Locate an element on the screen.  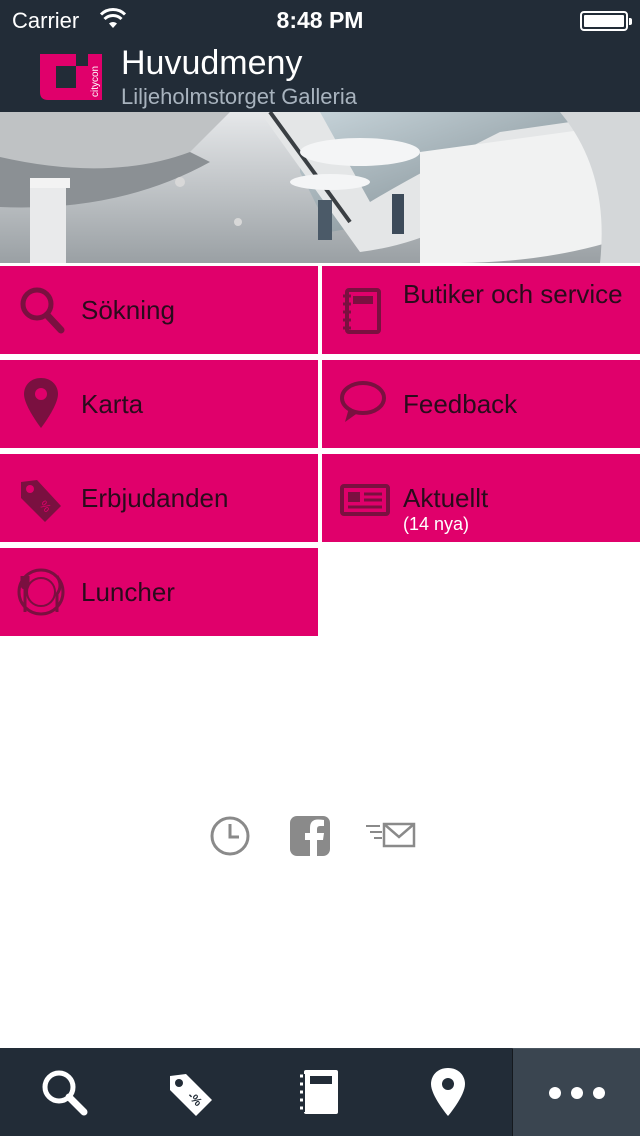
tile-label: Luncher is located at coordinates (128, 592).